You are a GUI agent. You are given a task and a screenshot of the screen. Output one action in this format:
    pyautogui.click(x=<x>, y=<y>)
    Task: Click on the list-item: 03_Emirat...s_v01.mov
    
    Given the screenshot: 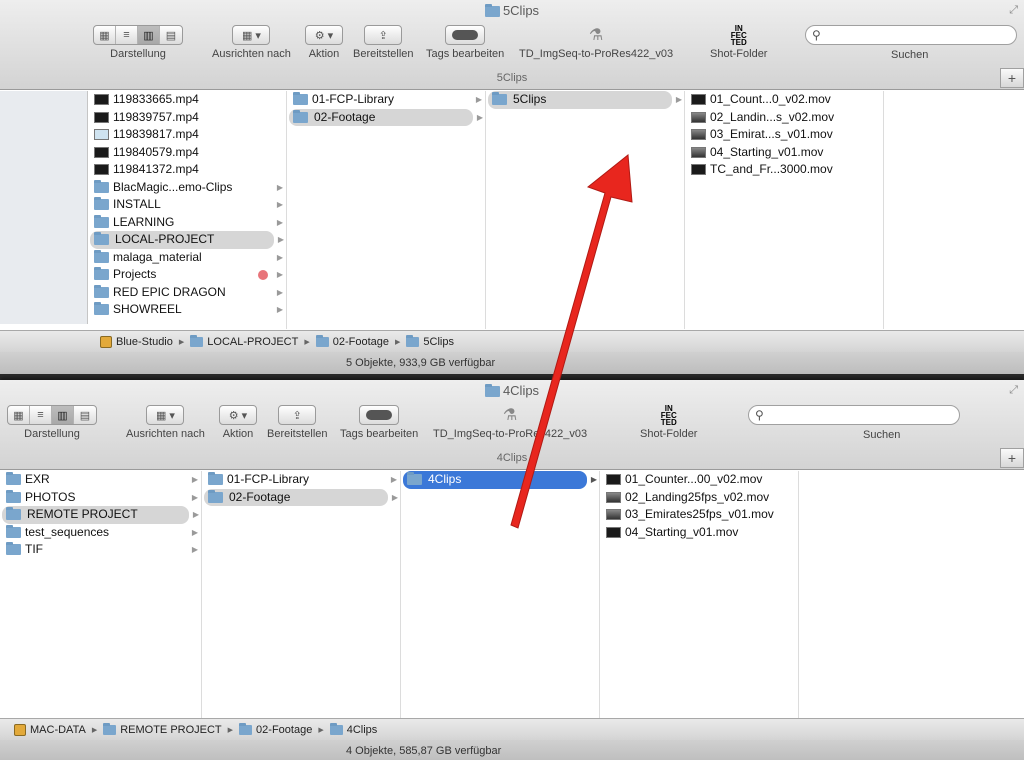 What is the action you would take?
    pyautogui.click(x=784, y=135)
    